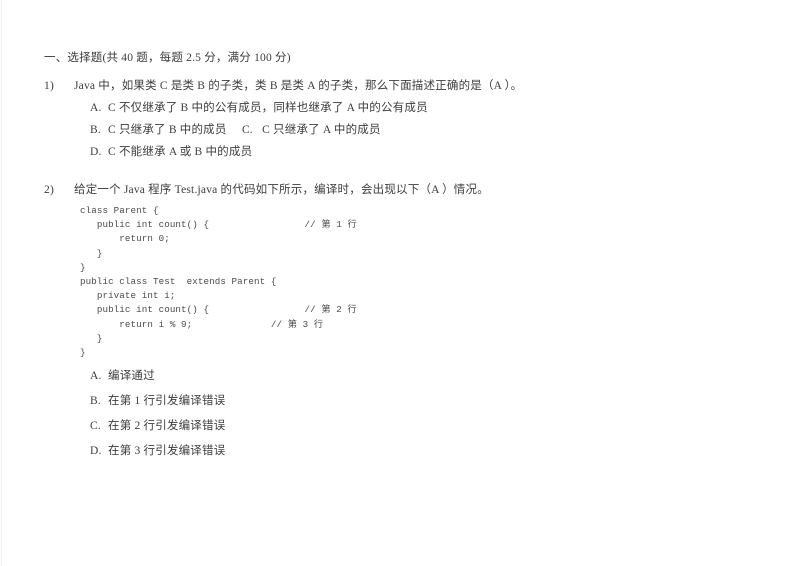 Image resolution: width=800 pixels, height=566 pixels. Describe the element at coordinates (268, 108) in the screenshot. I see `option-text: C 不仅继承了 B 中的公有成员，同样也继承了 A 中的公有成员` at that location.